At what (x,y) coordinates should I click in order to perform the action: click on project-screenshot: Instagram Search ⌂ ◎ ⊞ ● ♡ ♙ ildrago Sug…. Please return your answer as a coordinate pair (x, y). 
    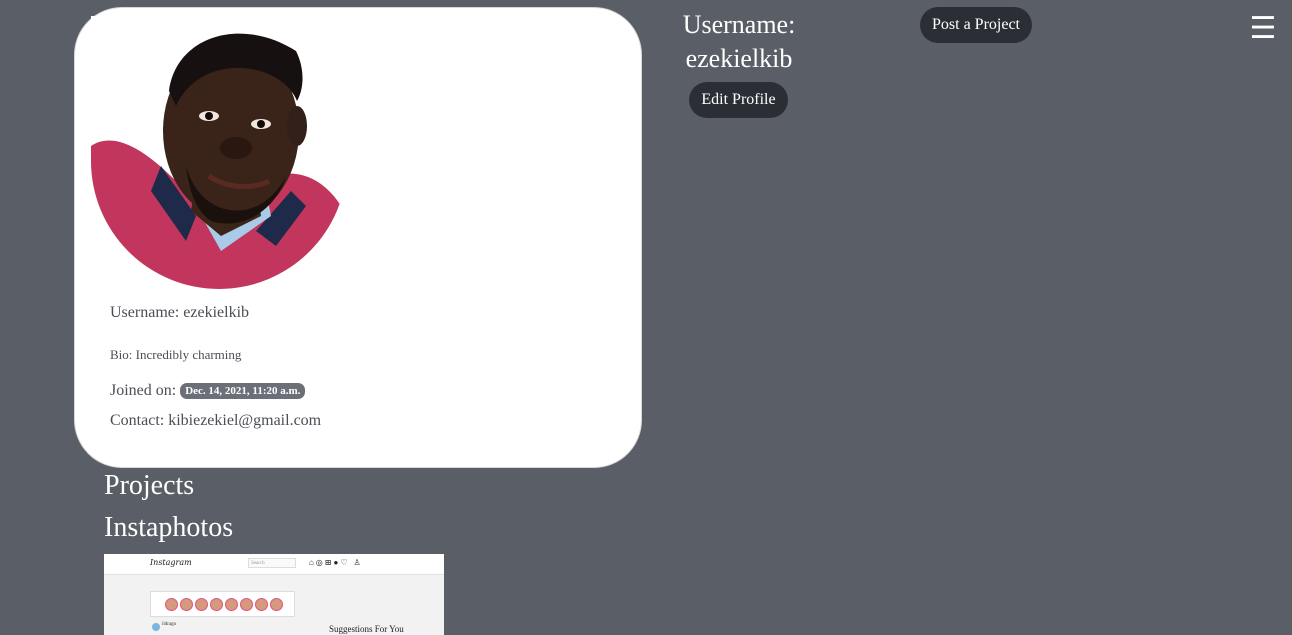
    Looking at the image, I should click on (274, 594).